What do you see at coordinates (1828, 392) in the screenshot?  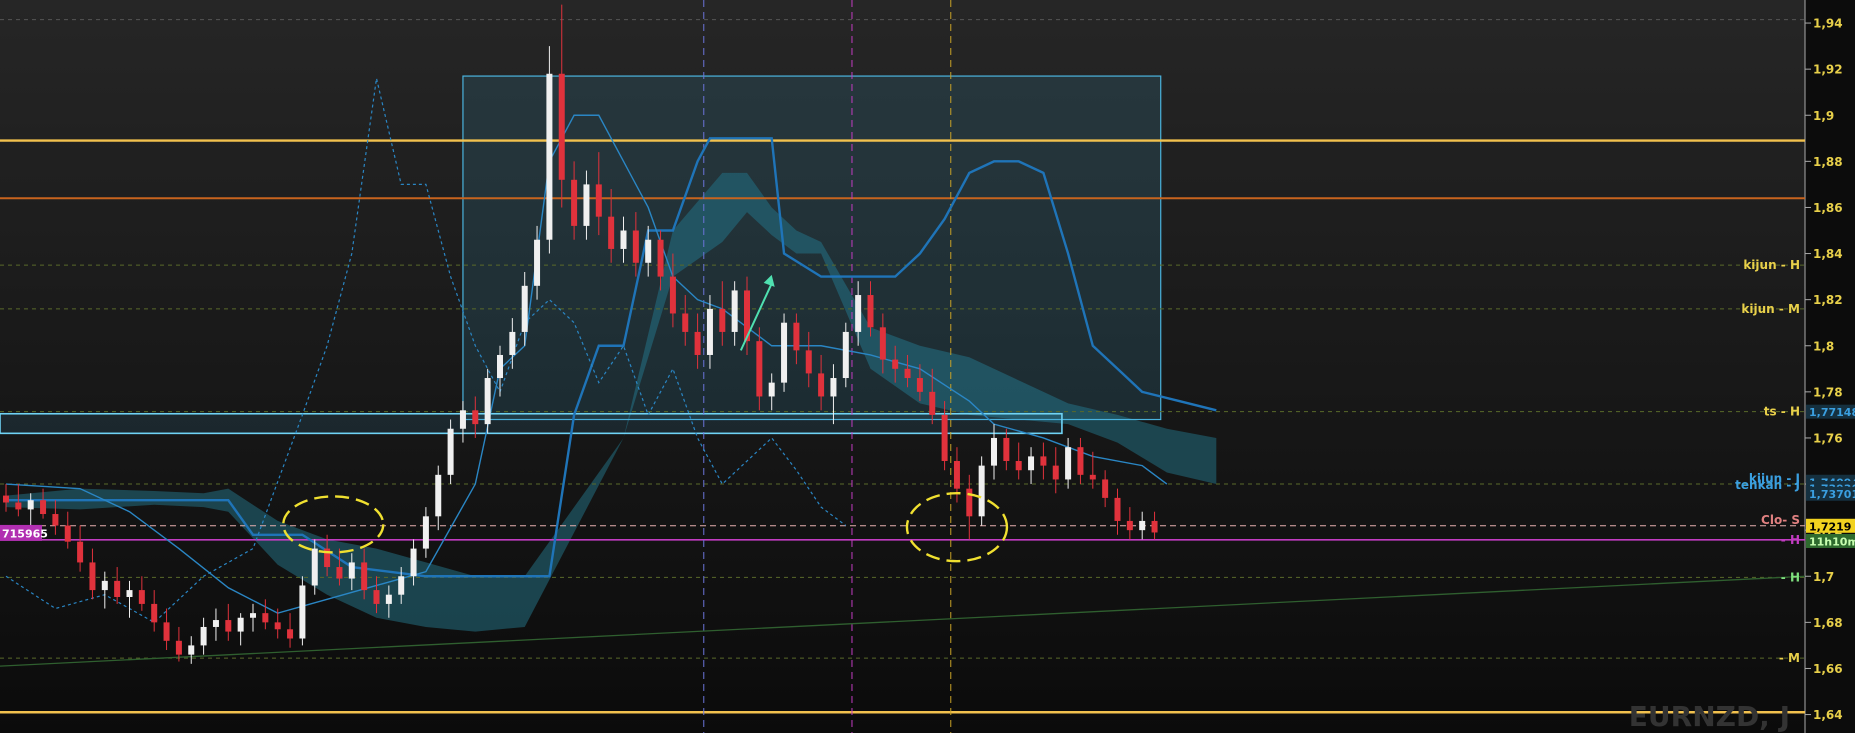 I see `y-tick-label: 1,78` at bounding box center [1828, 392].